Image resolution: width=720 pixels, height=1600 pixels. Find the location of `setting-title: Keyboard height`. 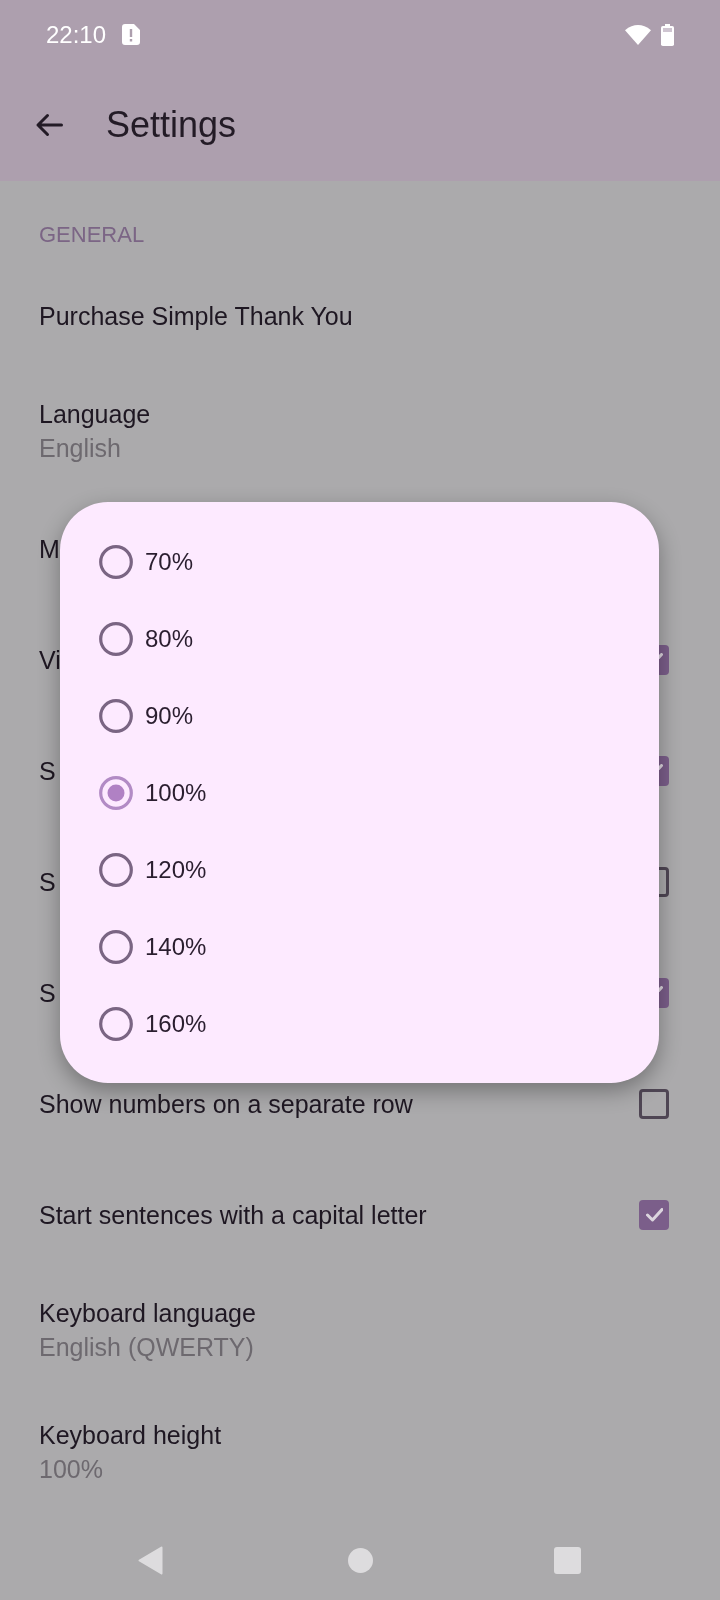

setting-title: Keyboard height is located at coordinates (130, 1435).